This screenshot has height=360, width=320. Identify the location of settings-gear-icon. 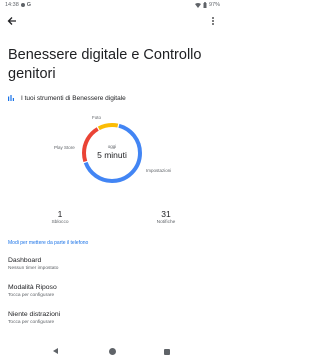
(22, 5).